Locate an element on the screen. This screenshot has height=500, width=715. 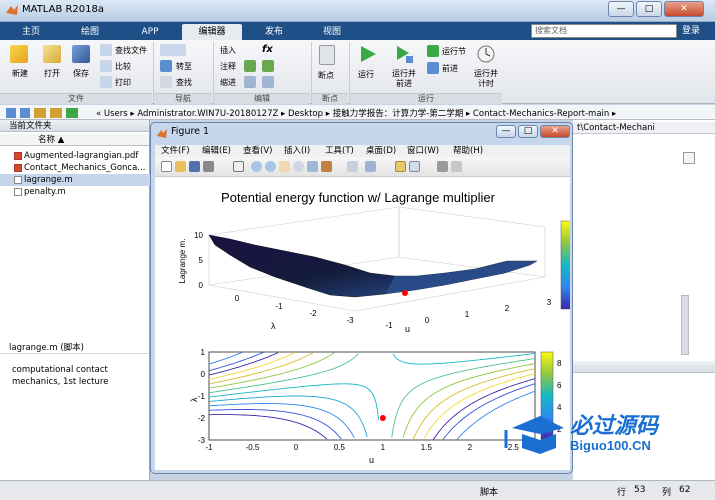
surface-chart: 0 5 10 -3 -2 -1 0 -1 0 1 2 3 Lagrange m. λ u is located at coordinates (375, 270).